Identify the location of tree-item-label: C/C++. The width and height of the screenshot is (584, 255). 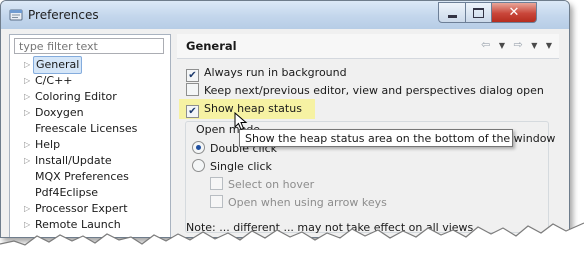
(54, 81).